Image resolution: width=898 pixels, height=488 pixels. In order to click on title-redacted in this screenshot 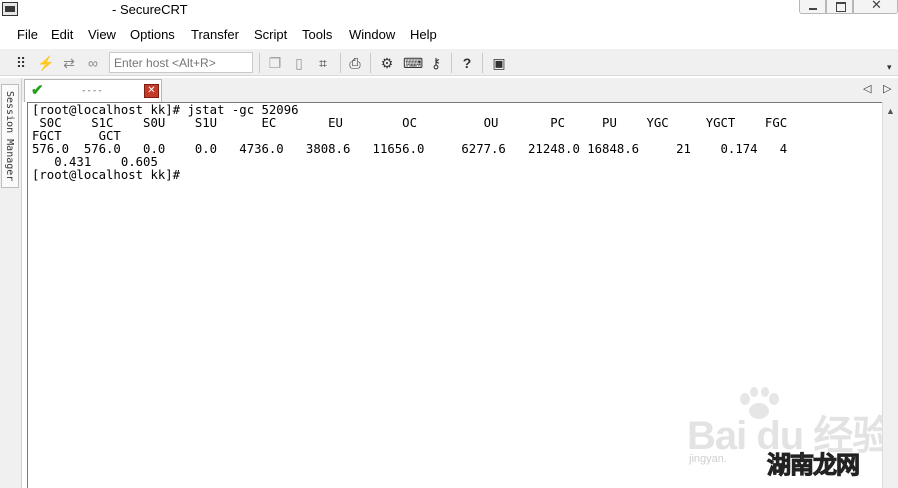, I will do `click(66, 10)`.